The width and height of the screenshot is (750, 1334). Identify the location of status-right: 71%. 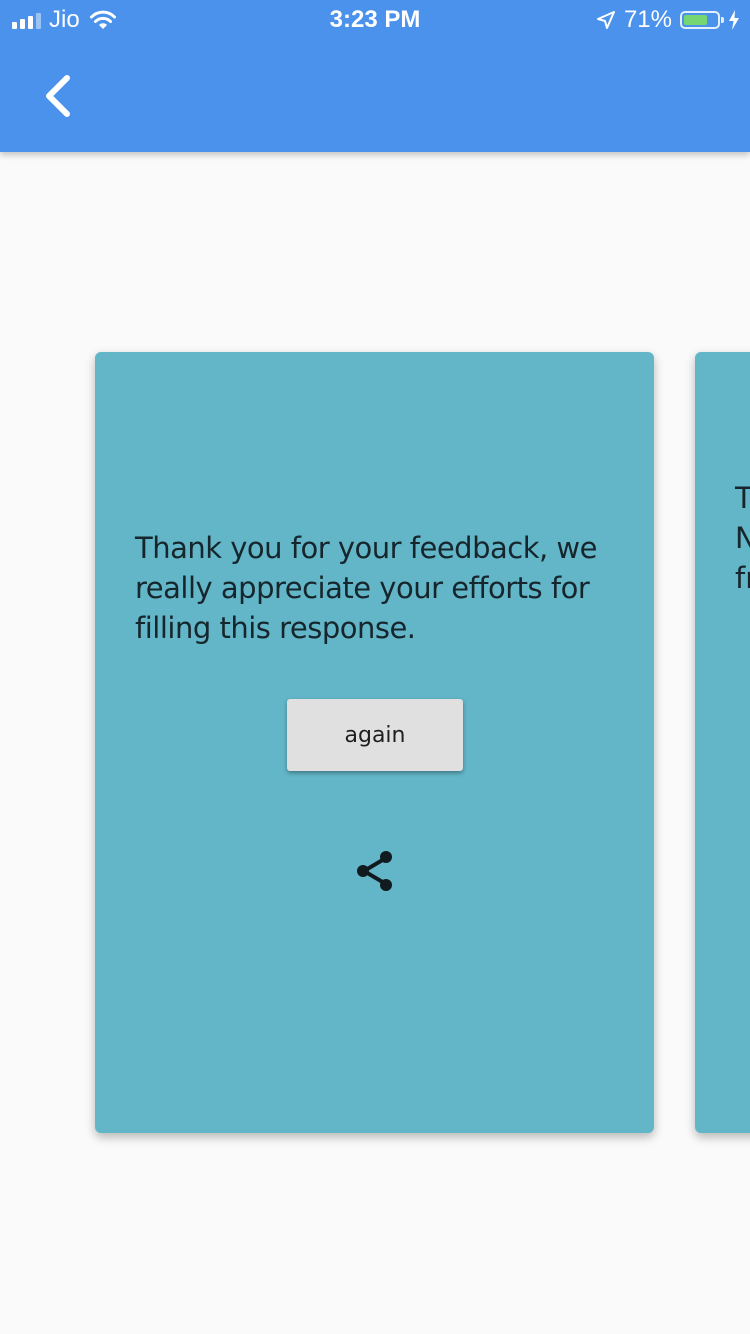
(668, 20).